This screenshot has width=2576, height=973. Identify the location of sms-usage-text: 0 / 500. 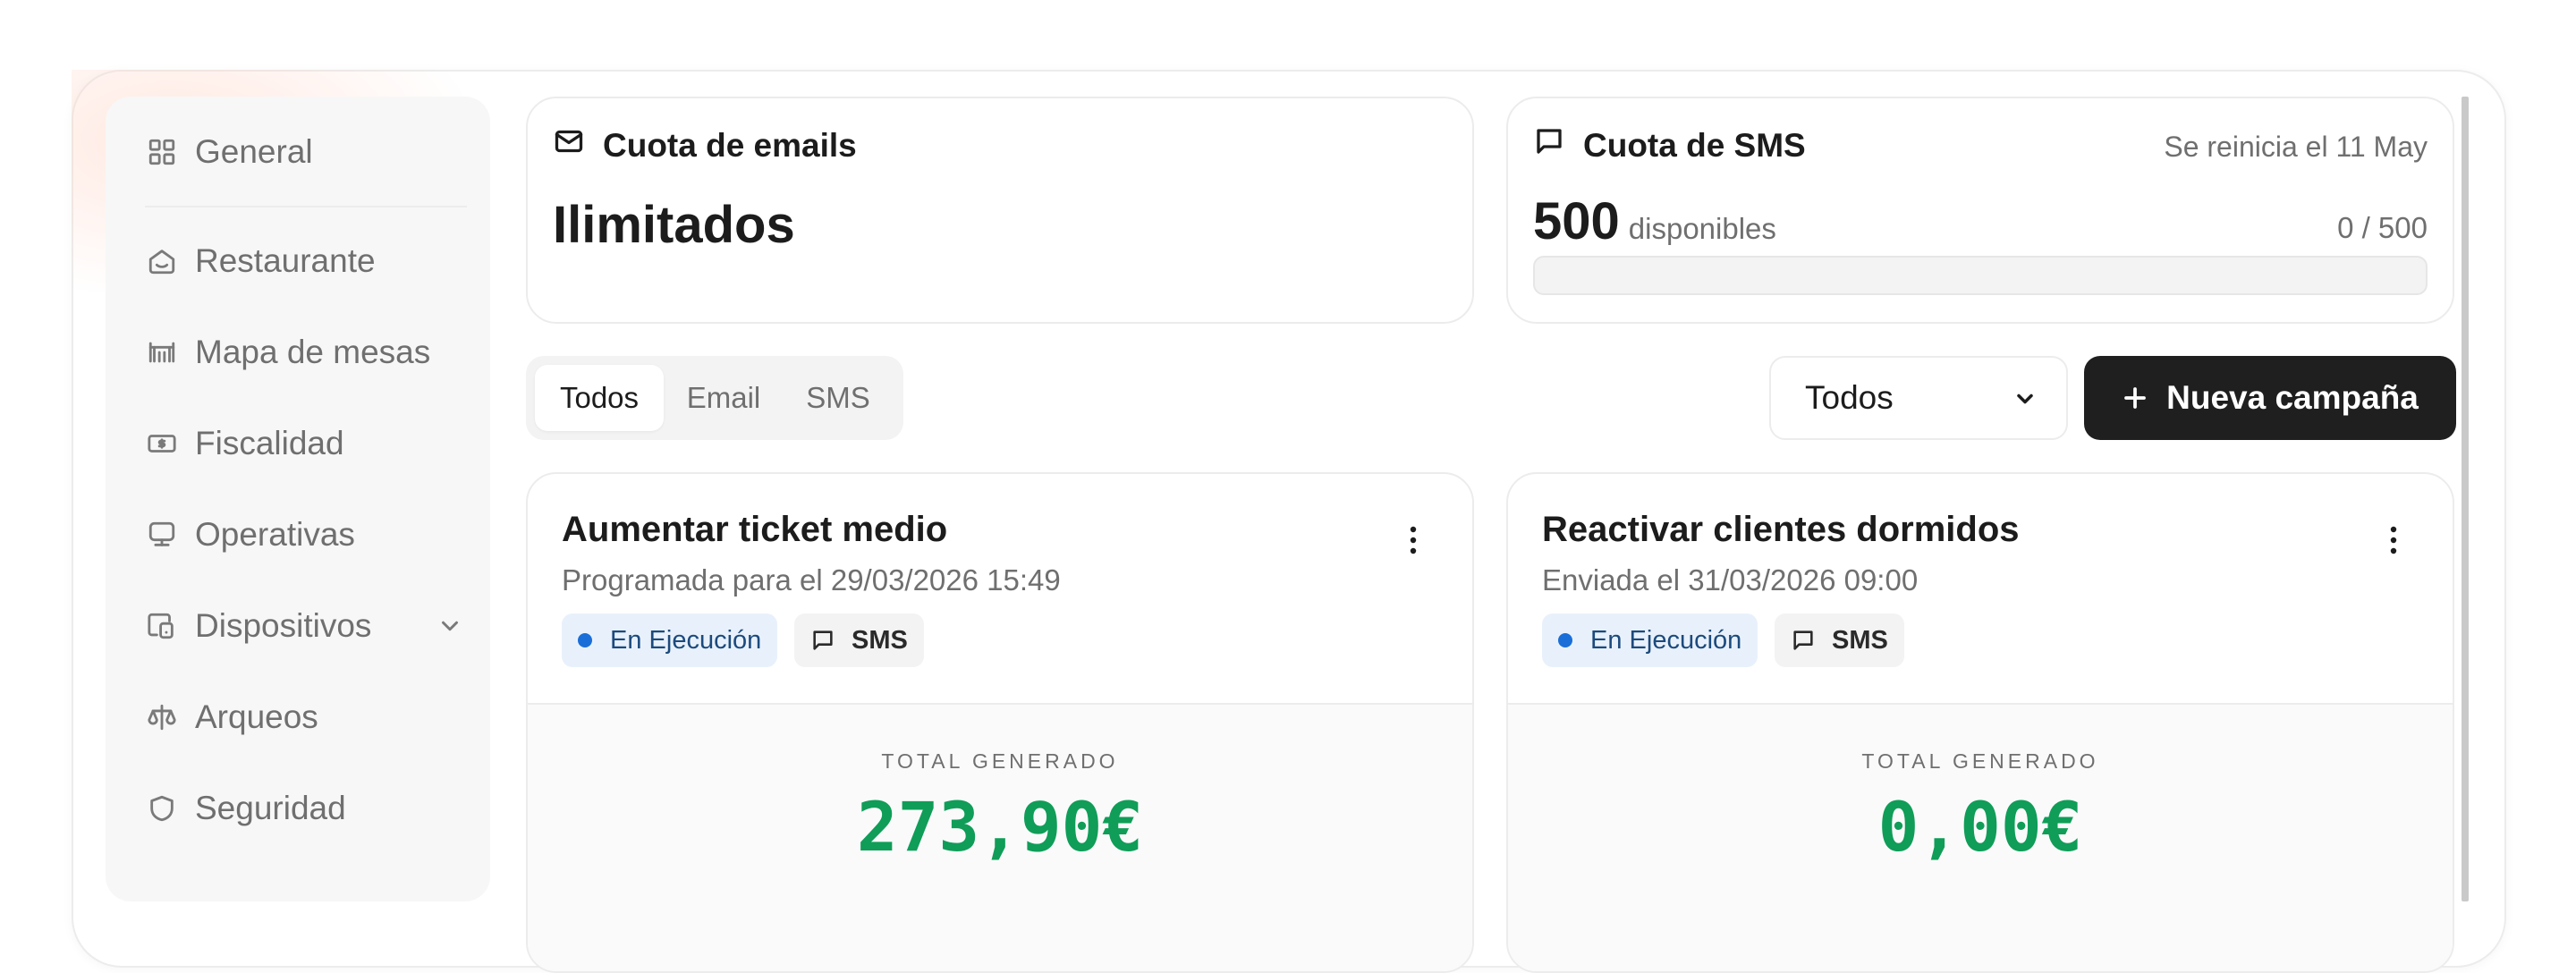
(2382, 227).